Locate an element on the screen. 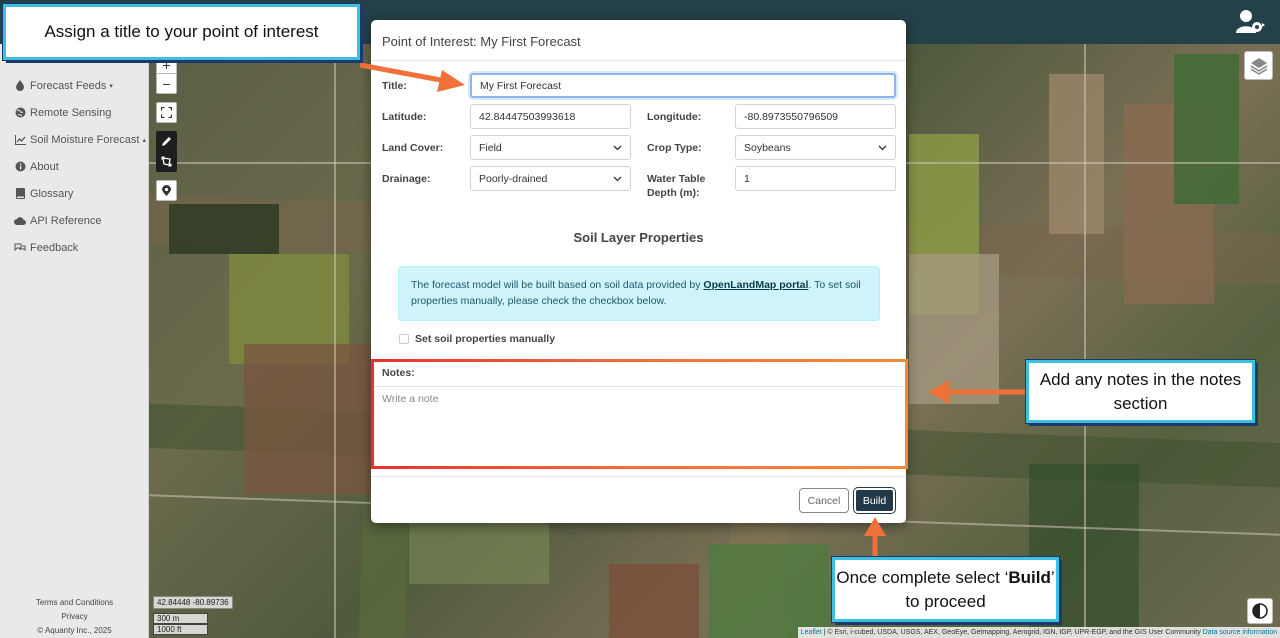 The width and height of the screenshot is (1280, 638). callout-bold-text: Build is located at coordinates (1029, 577).